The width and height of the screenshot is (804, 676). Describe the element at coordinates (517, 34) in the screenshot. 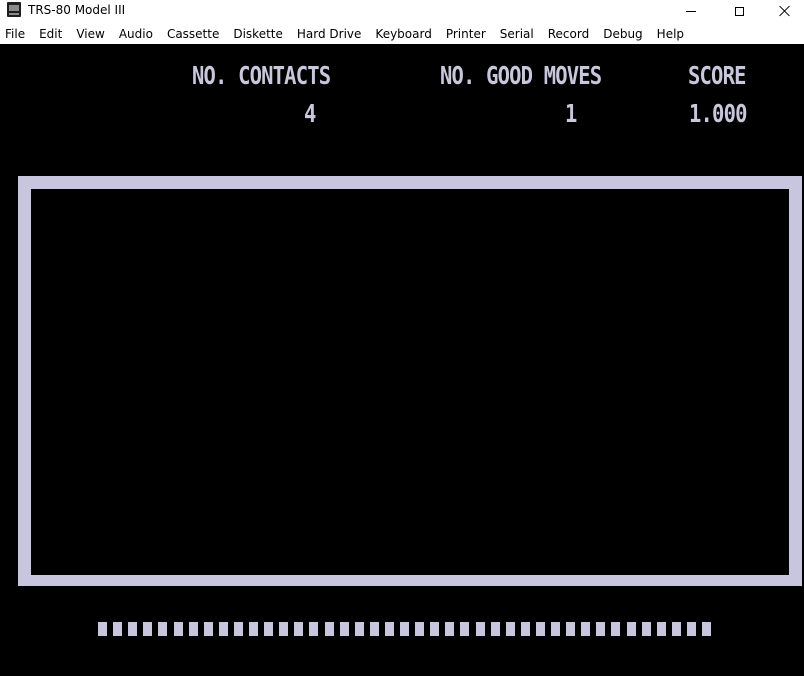

I see `menu-serial: Serial` at that location.